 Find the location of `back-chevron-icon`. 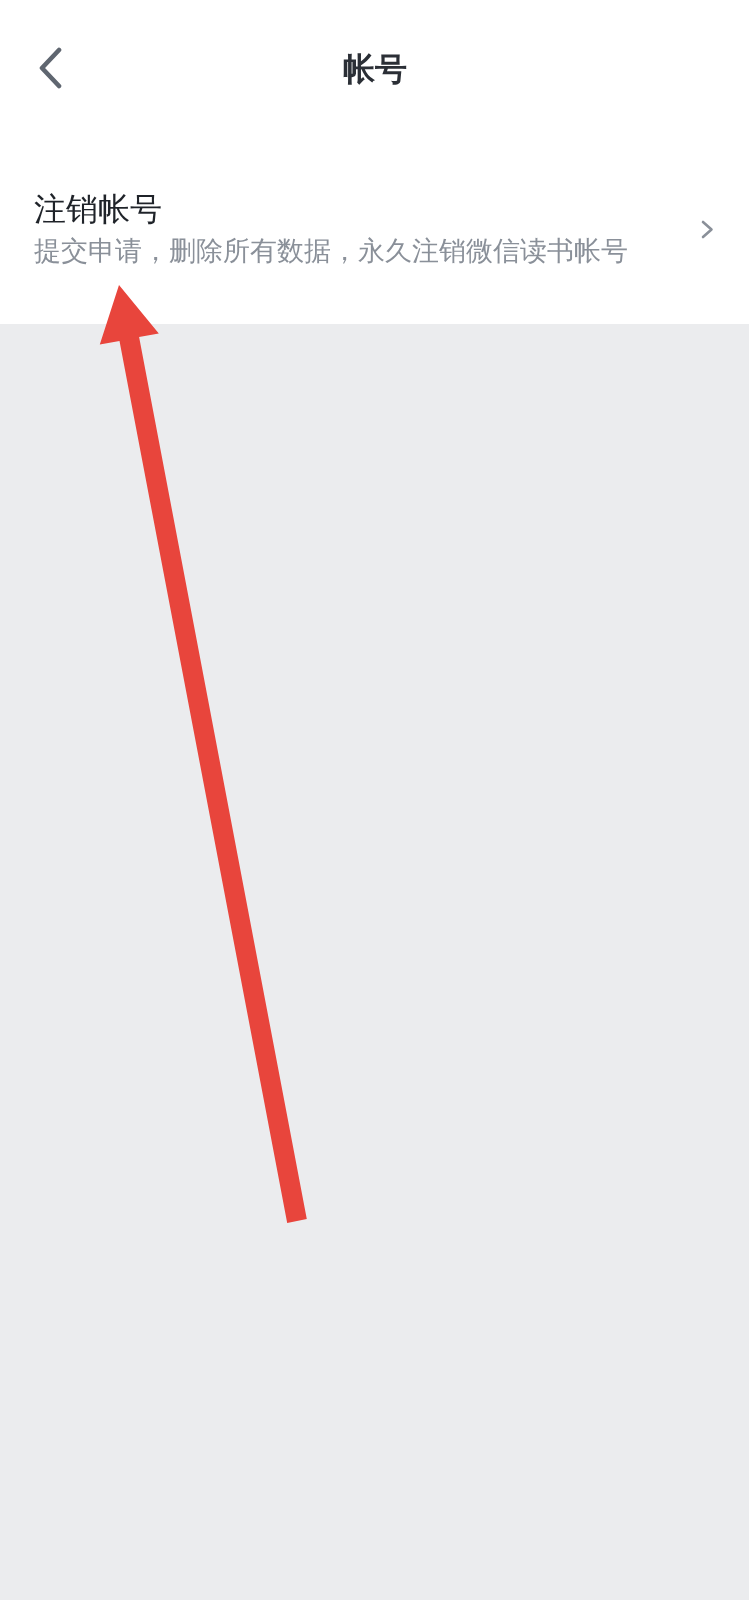

back-chevron-icon is located at coordinates (50, 68).